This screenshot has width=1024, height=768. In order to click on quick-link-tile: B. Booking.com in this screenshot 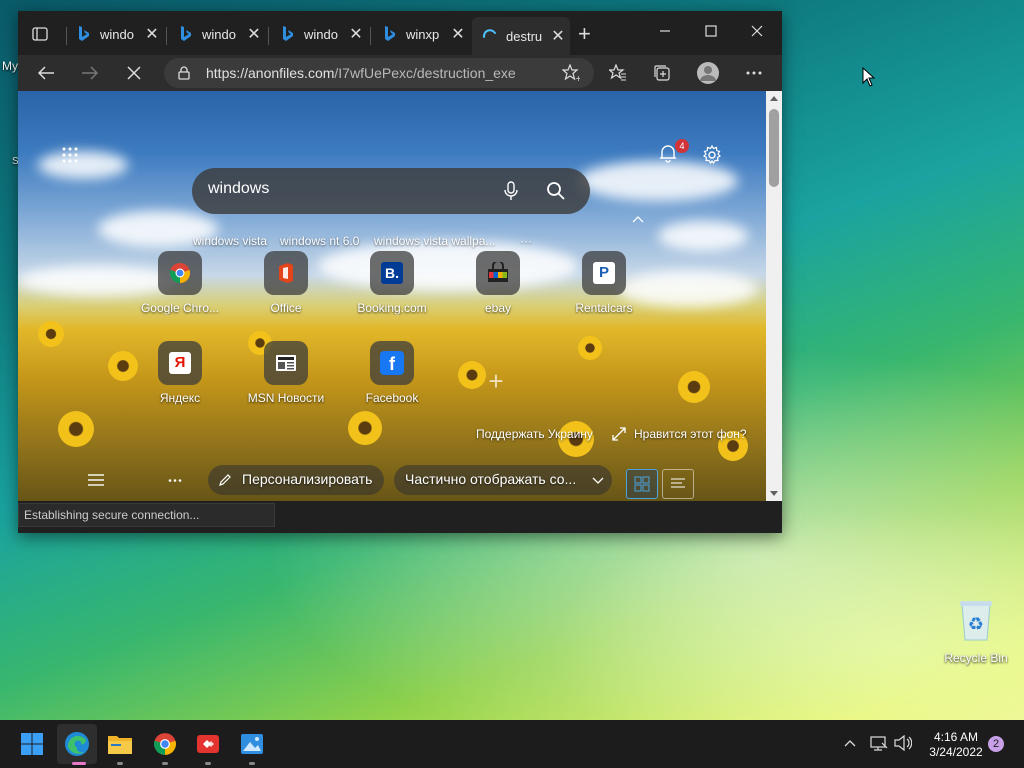, I will do `click(392, 283)`.